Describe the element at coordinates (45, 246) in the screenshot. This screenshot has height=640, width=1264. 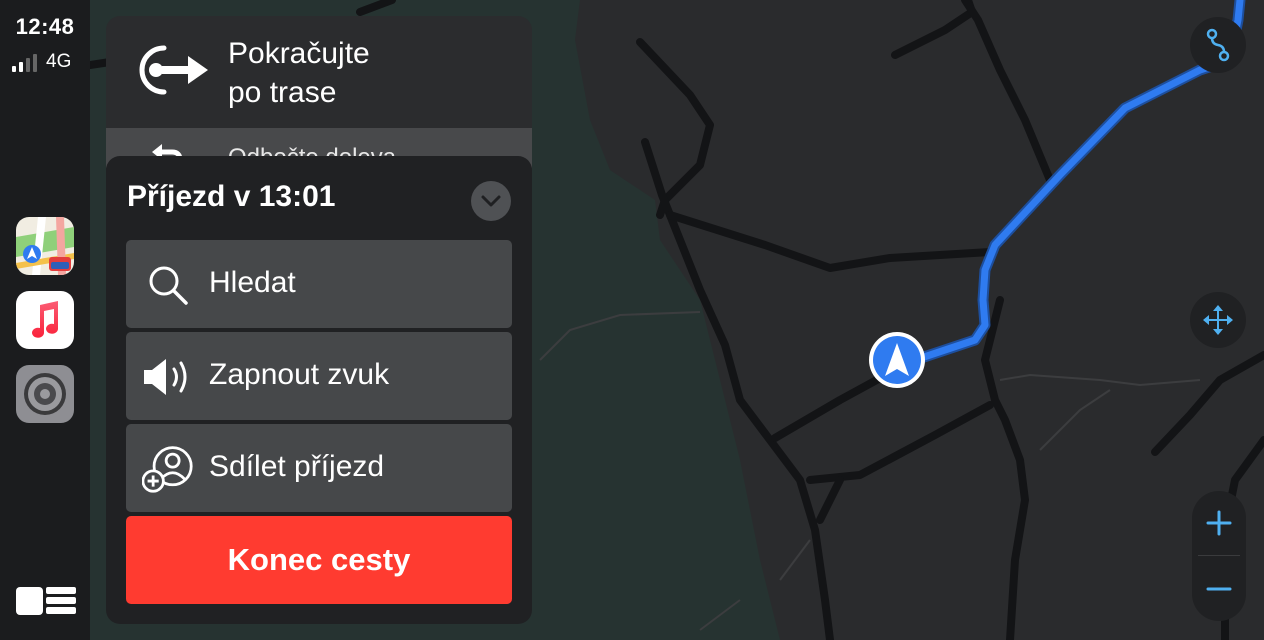
I see `maps-app-icon` at that location.